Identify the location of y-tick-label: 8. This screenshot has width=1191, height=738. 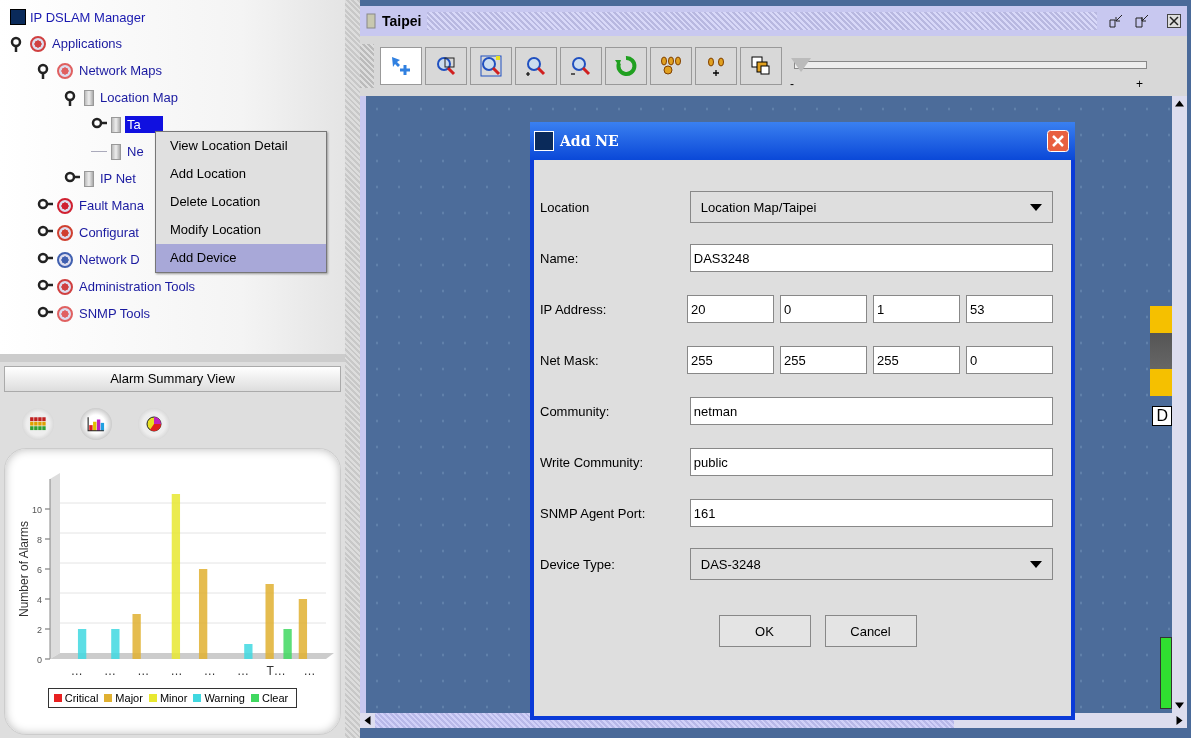
(39, 540).